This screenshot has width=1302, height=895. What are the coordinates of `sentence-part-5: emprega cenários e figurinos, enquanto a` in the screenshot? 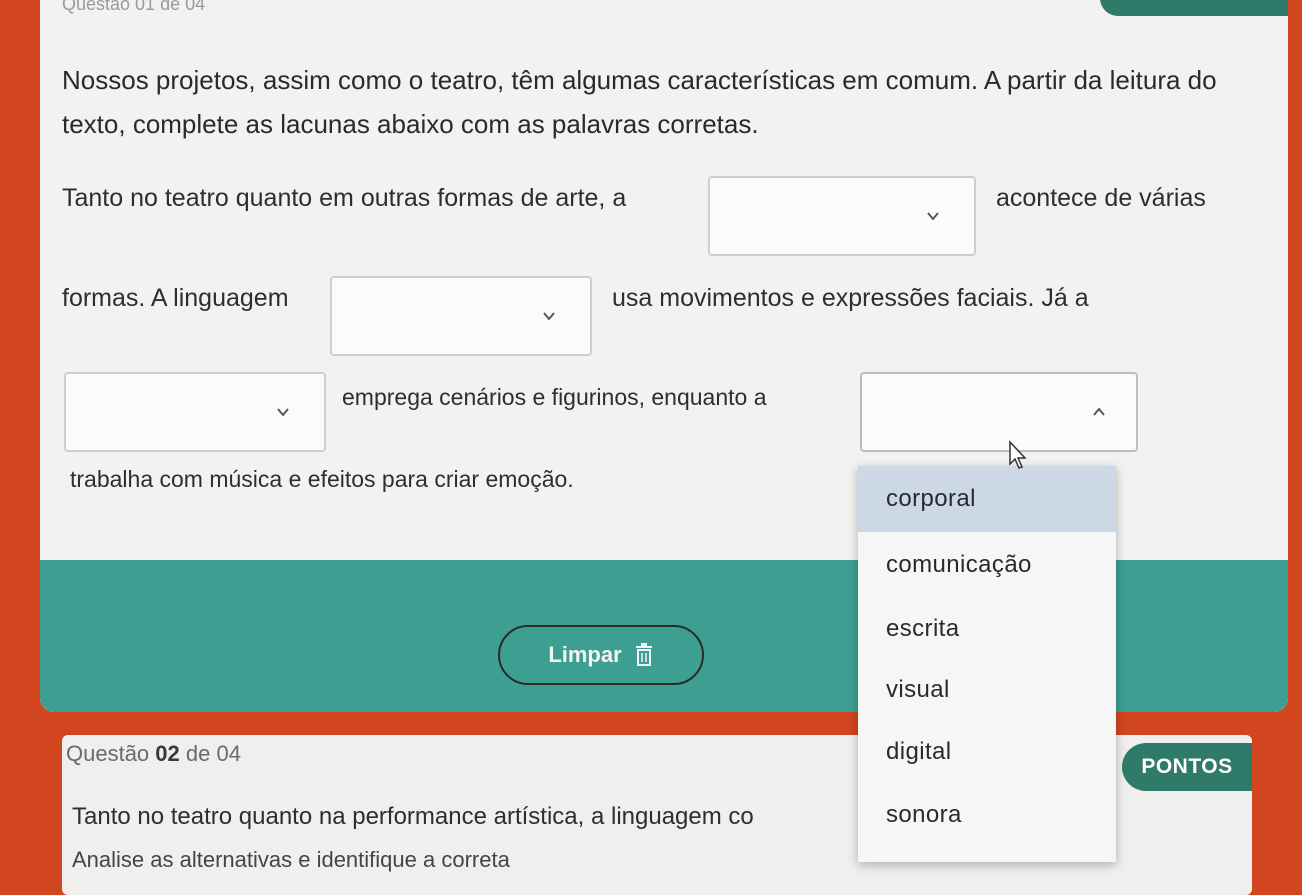 It's located at (554, 397).